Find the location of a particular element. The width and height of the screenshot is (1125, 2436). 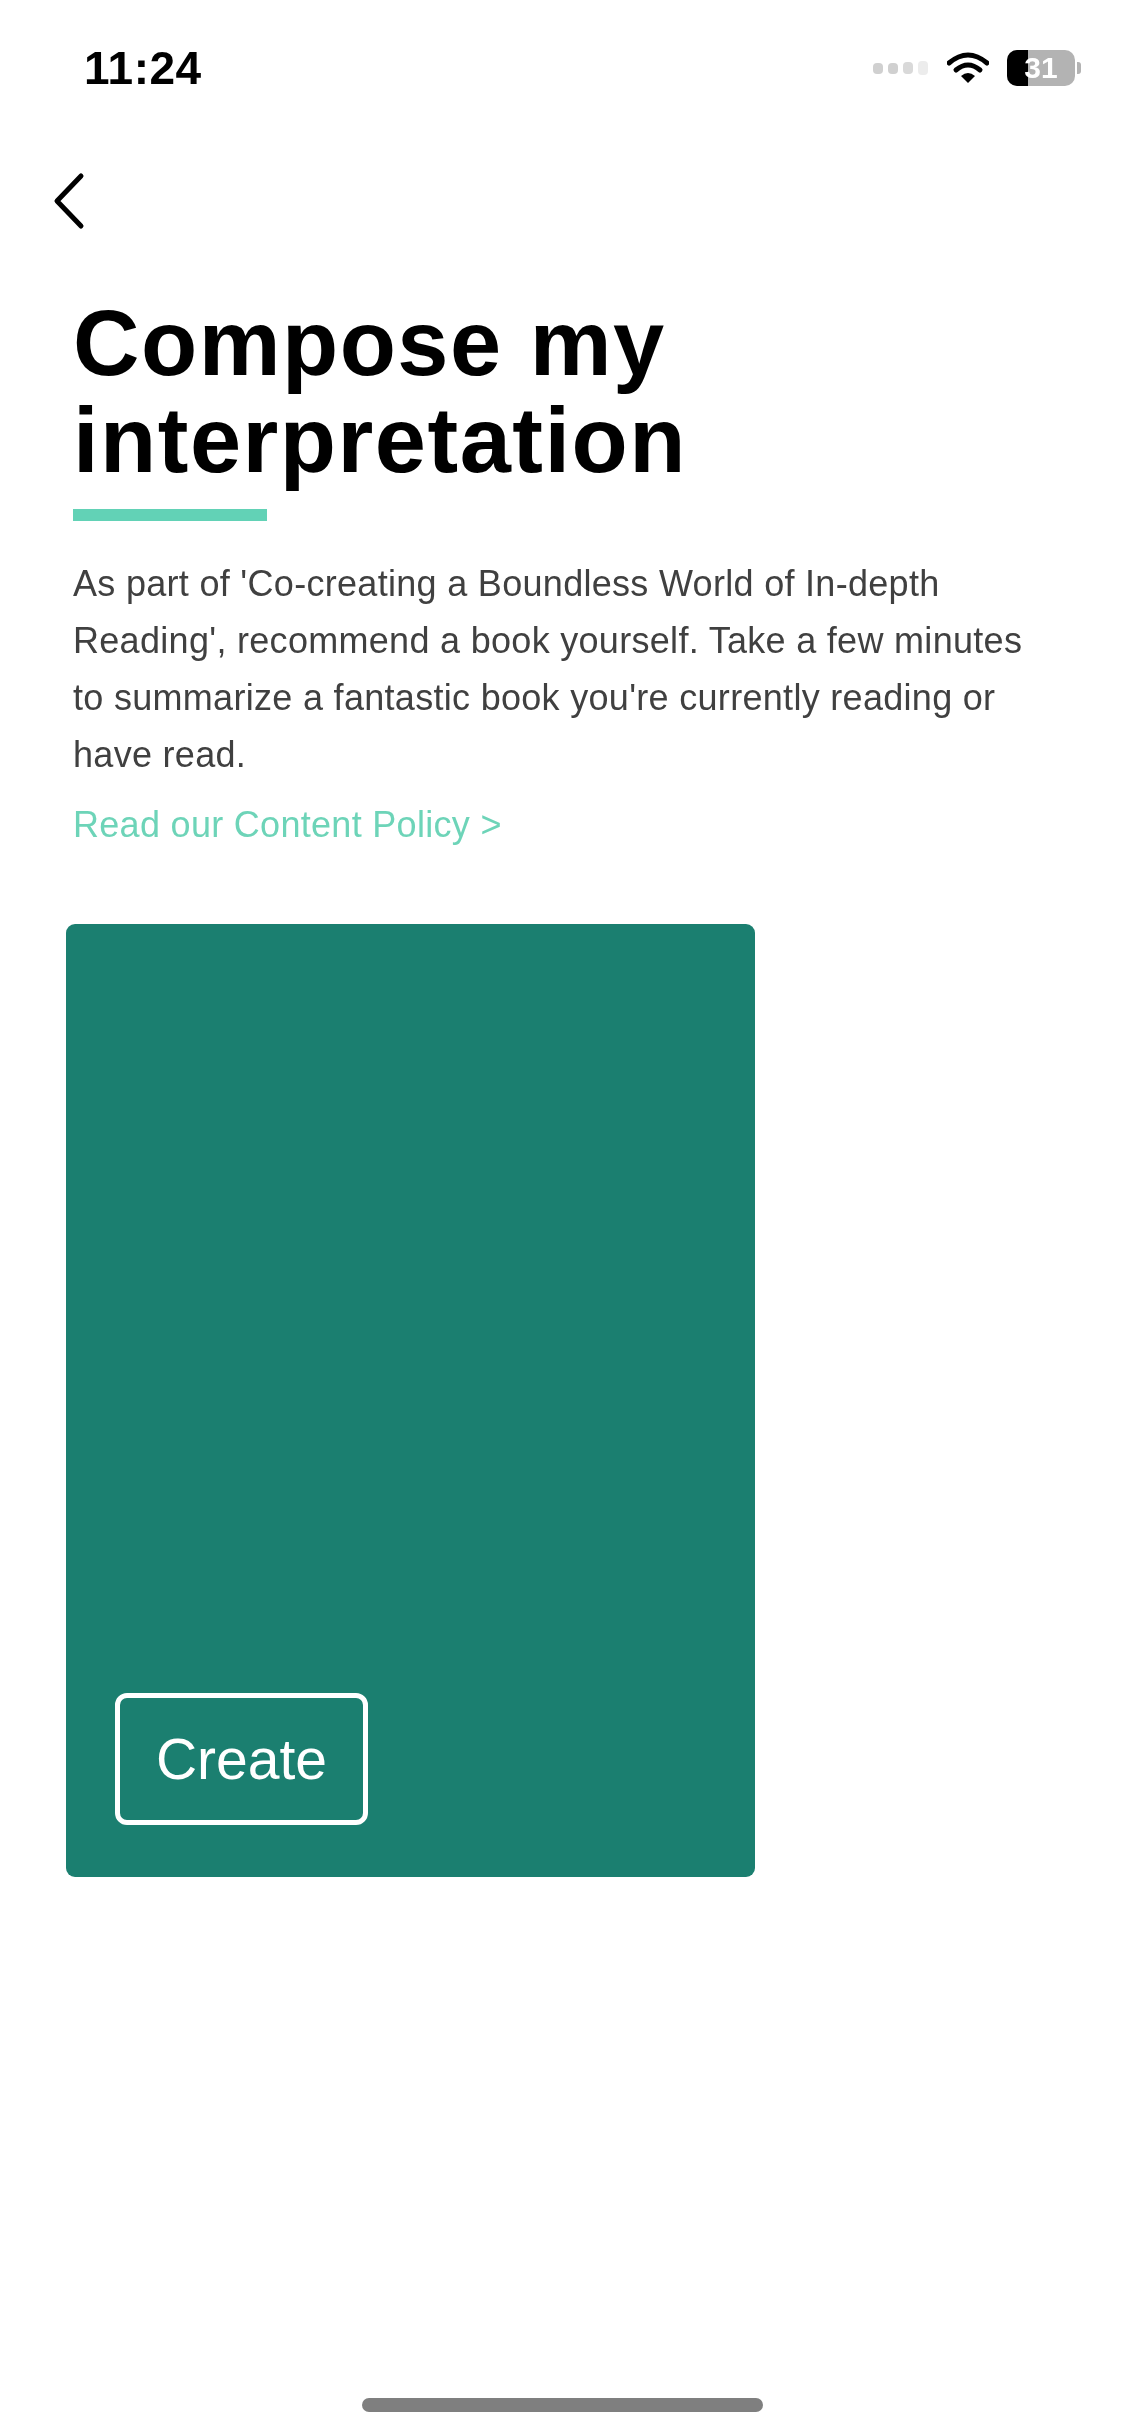

back-button is located at coordinates (69, 201).